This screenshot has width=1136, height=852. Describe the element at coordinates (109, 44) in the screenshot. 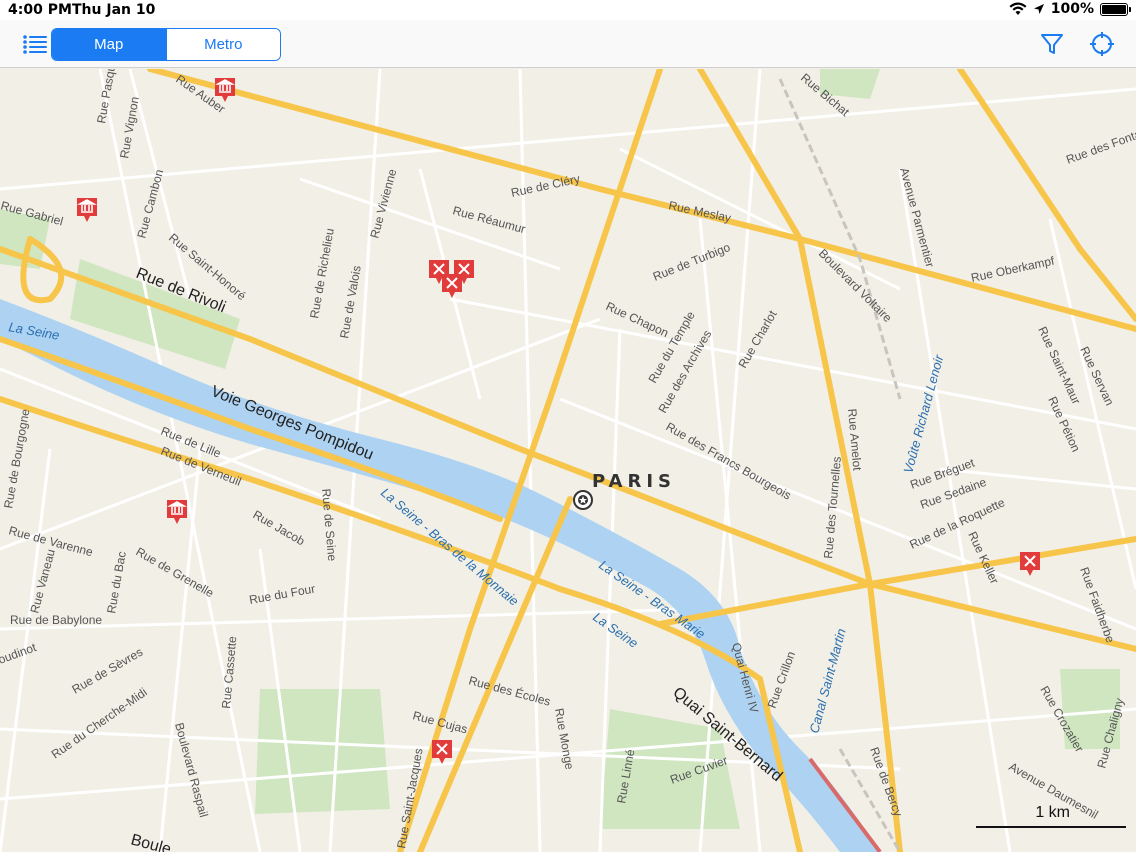

I see `segment-map: Map` at that location.